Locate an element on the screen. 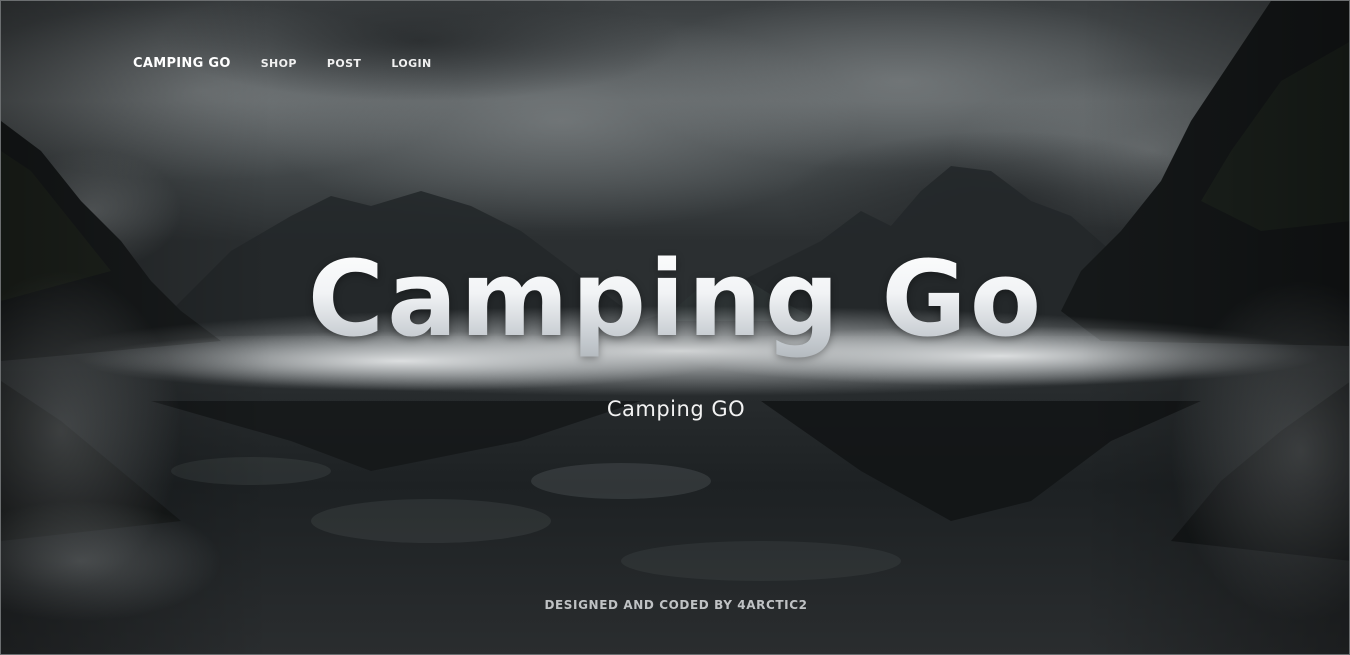 This screenshot has width=1350, height=655. brand-link: CAMPING GO is located at coordinates (182, 63).